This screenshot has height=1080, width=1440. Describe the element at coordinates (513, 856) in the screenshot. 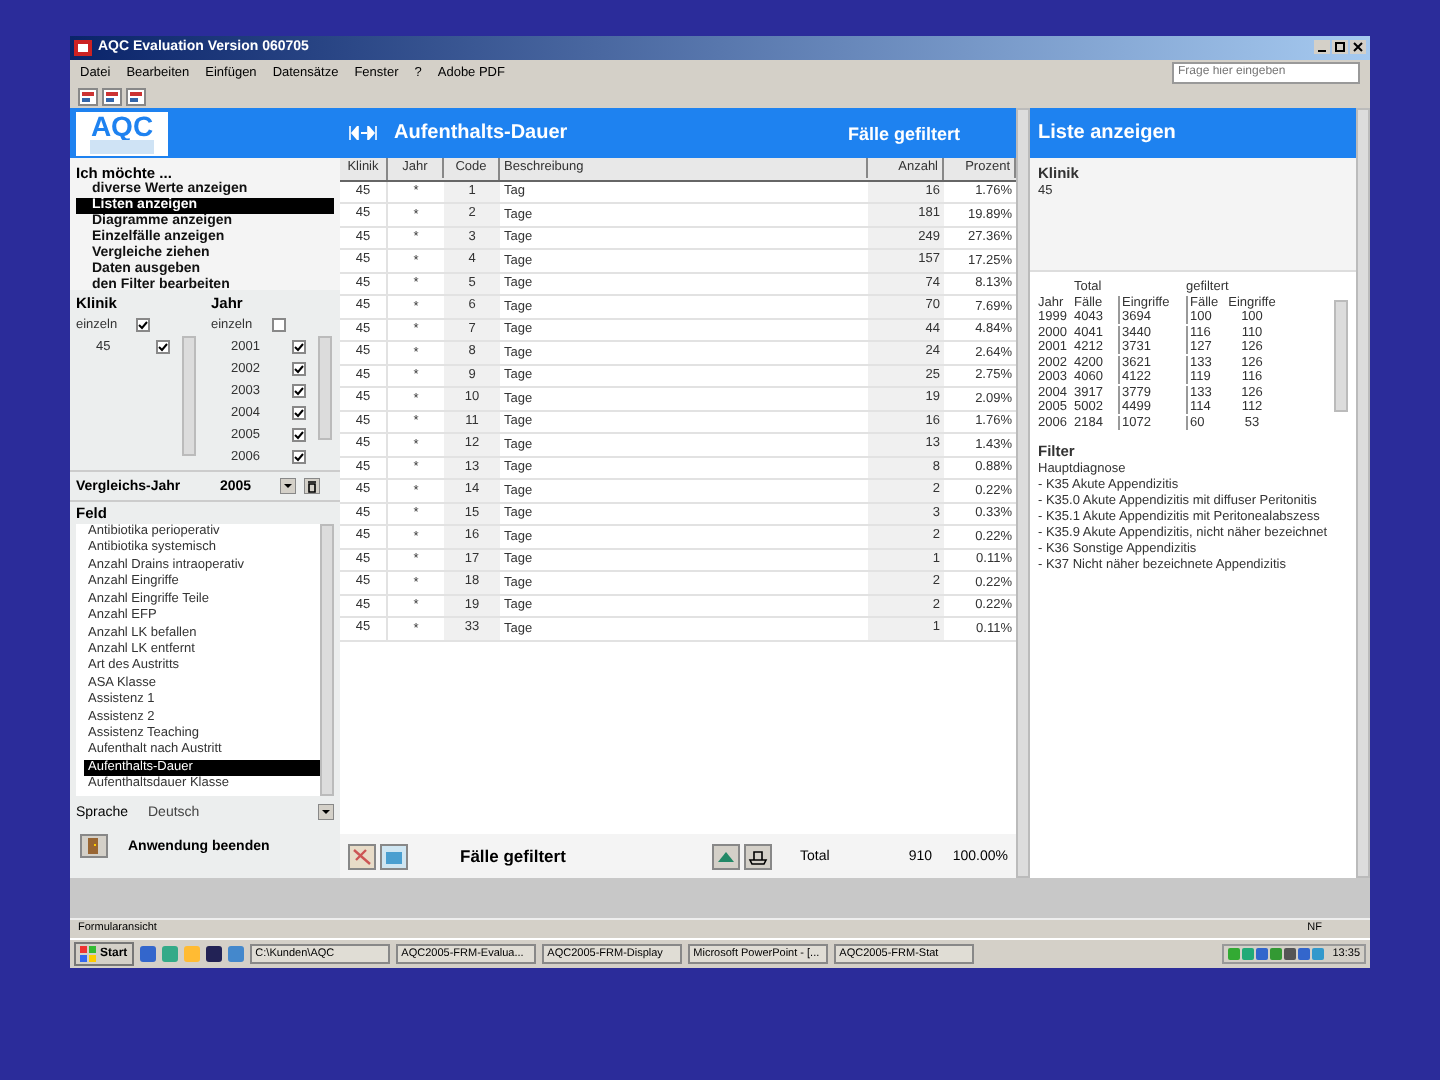

I see `footer-title: Fälle gefiltert` at that location.